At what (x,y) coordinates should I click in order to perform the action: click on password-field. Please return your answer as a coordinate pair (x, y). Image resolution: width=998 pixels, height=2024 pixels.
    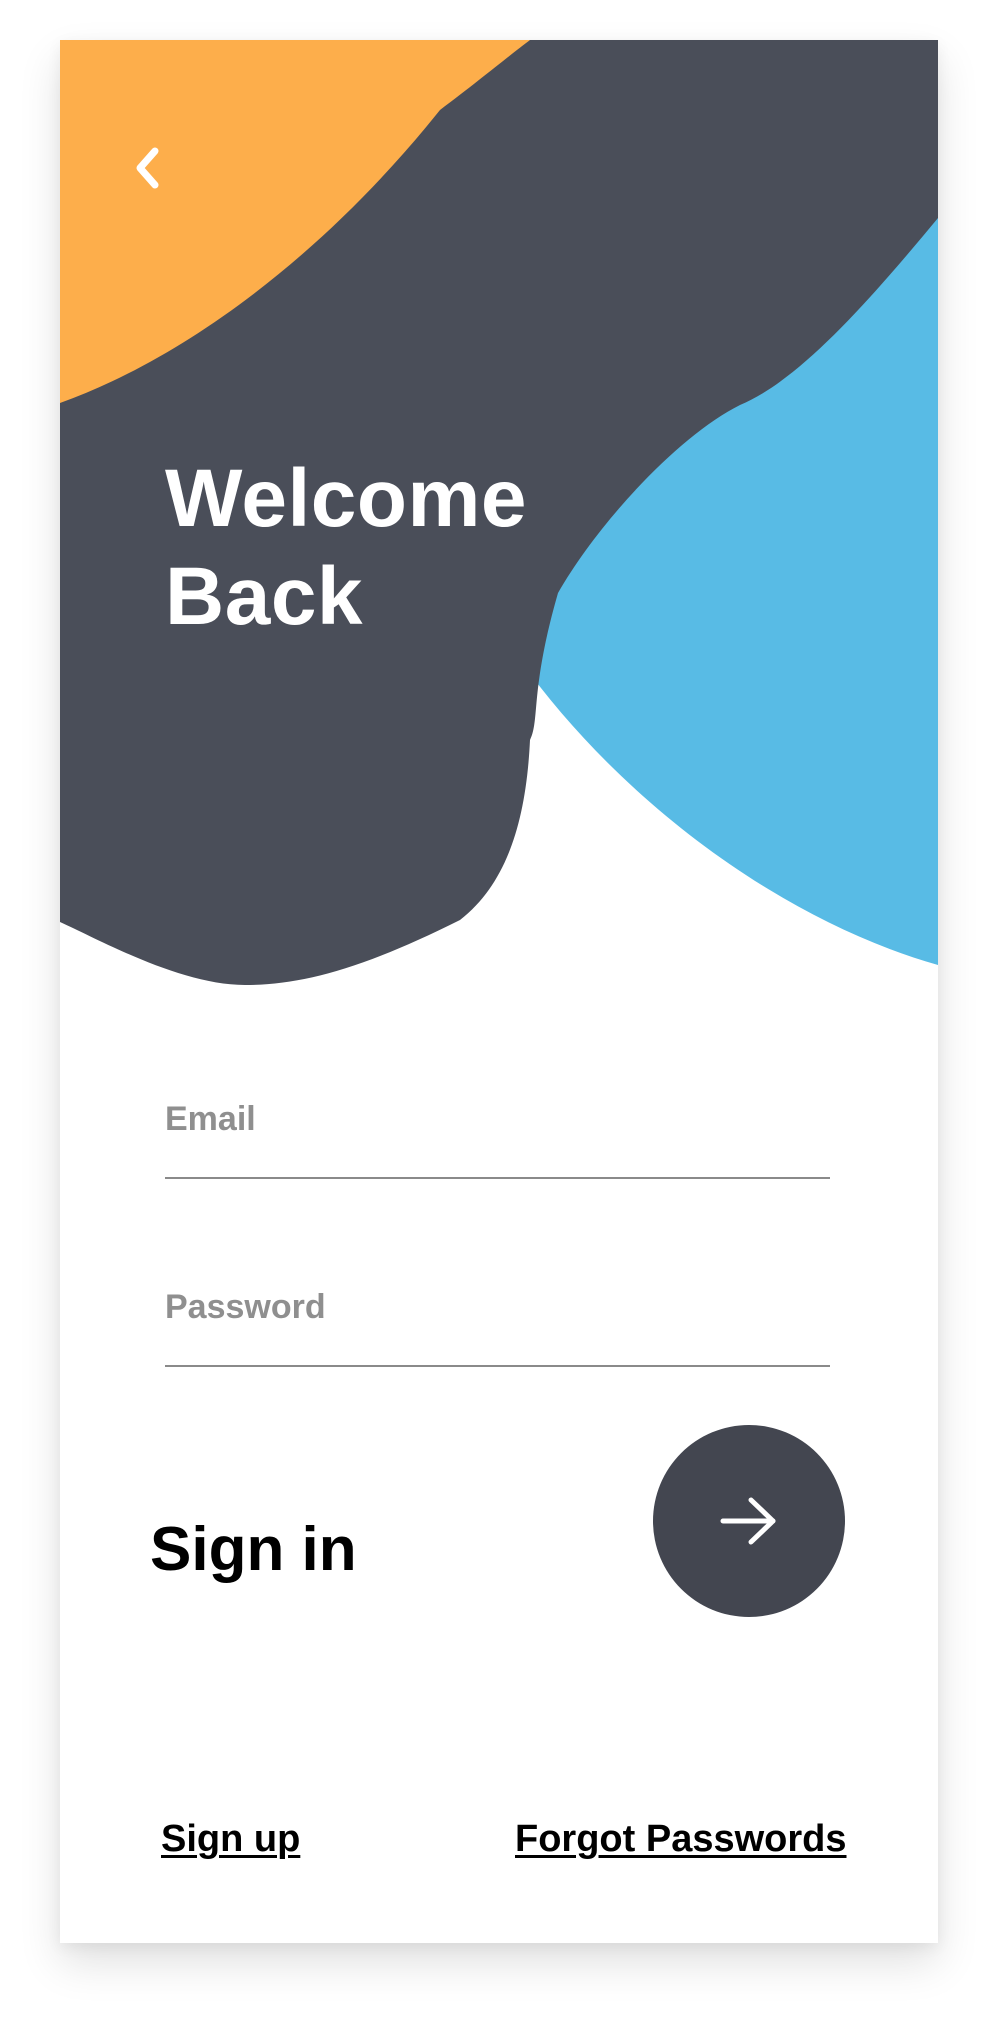
    Looking at the image, I should click on (497, 1327).